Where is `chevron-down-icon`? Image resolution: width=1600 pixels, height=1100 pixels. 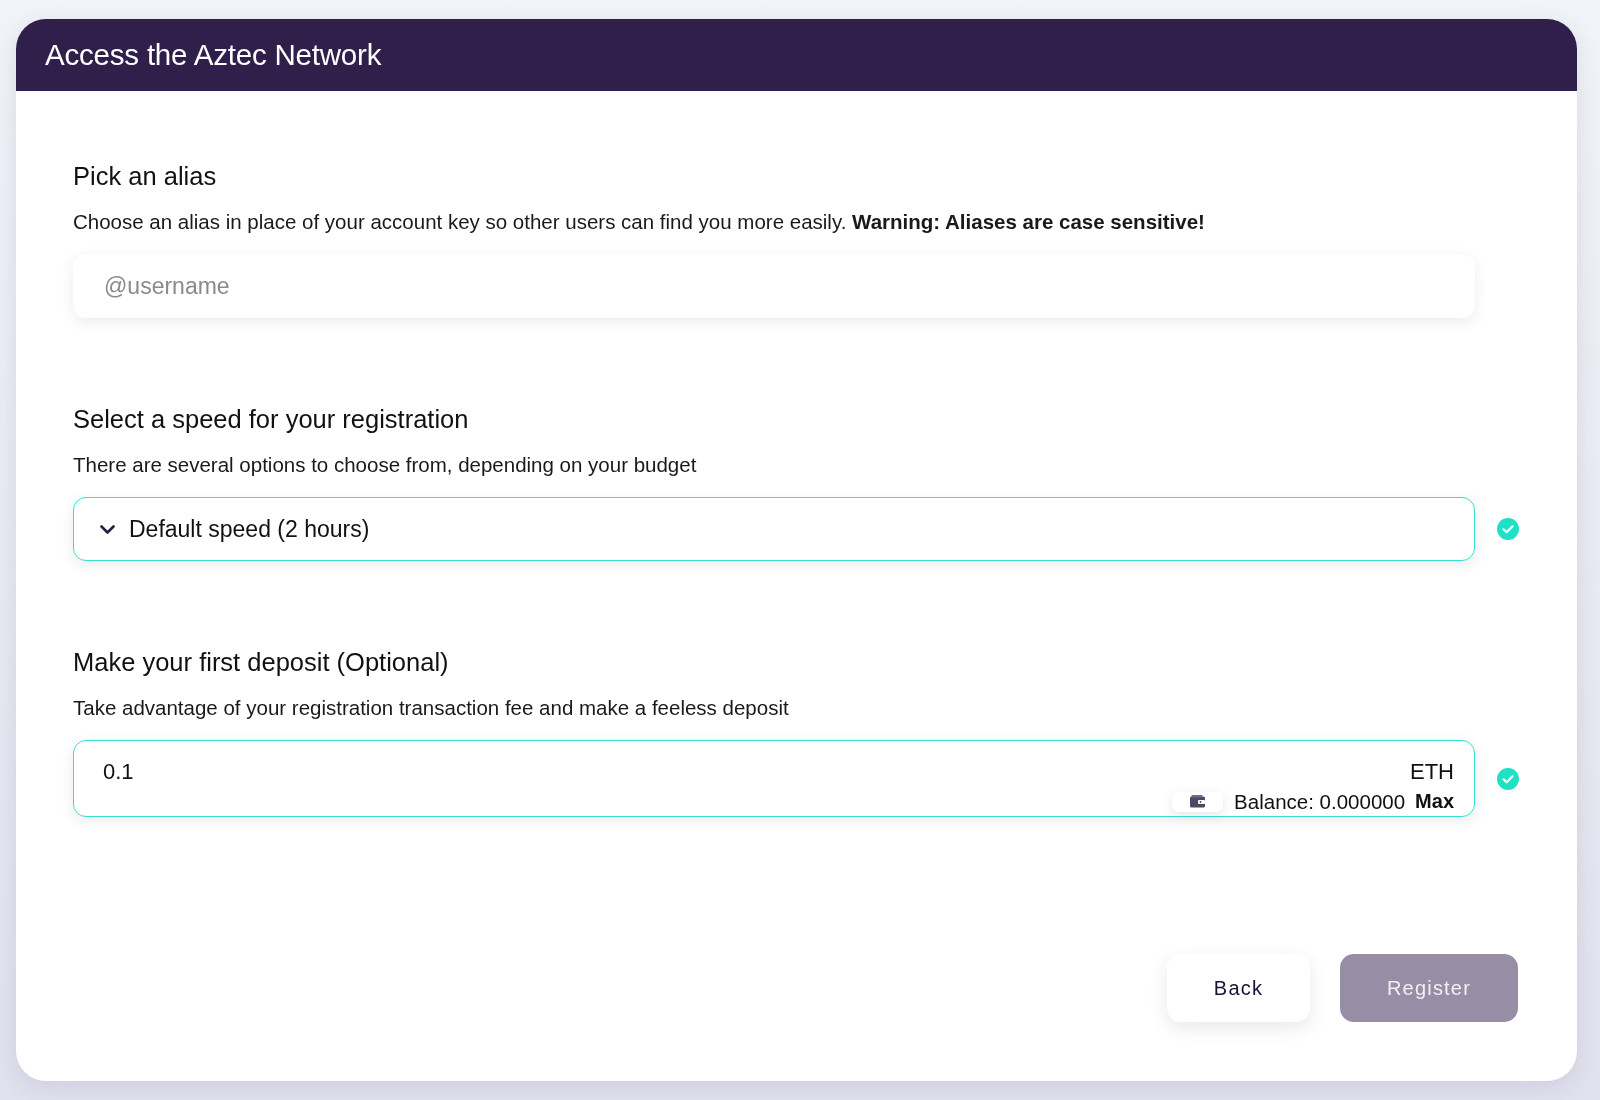 chevron-down-icon is located at coordinates (107, 529).